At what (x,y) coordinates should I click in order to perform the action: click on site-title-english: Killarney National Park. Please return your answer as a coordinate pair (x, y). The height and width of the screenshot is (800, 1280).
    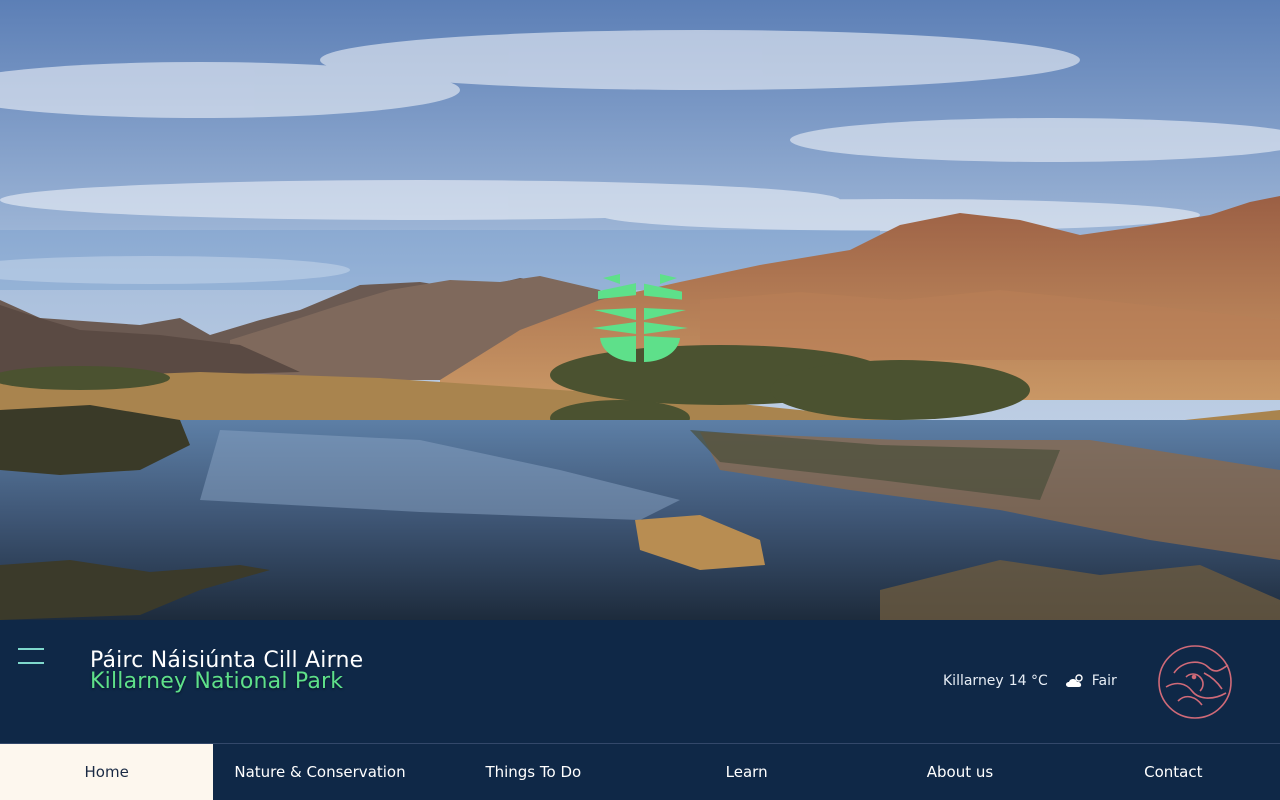
    Looking at the image, I should click on (216, 681).